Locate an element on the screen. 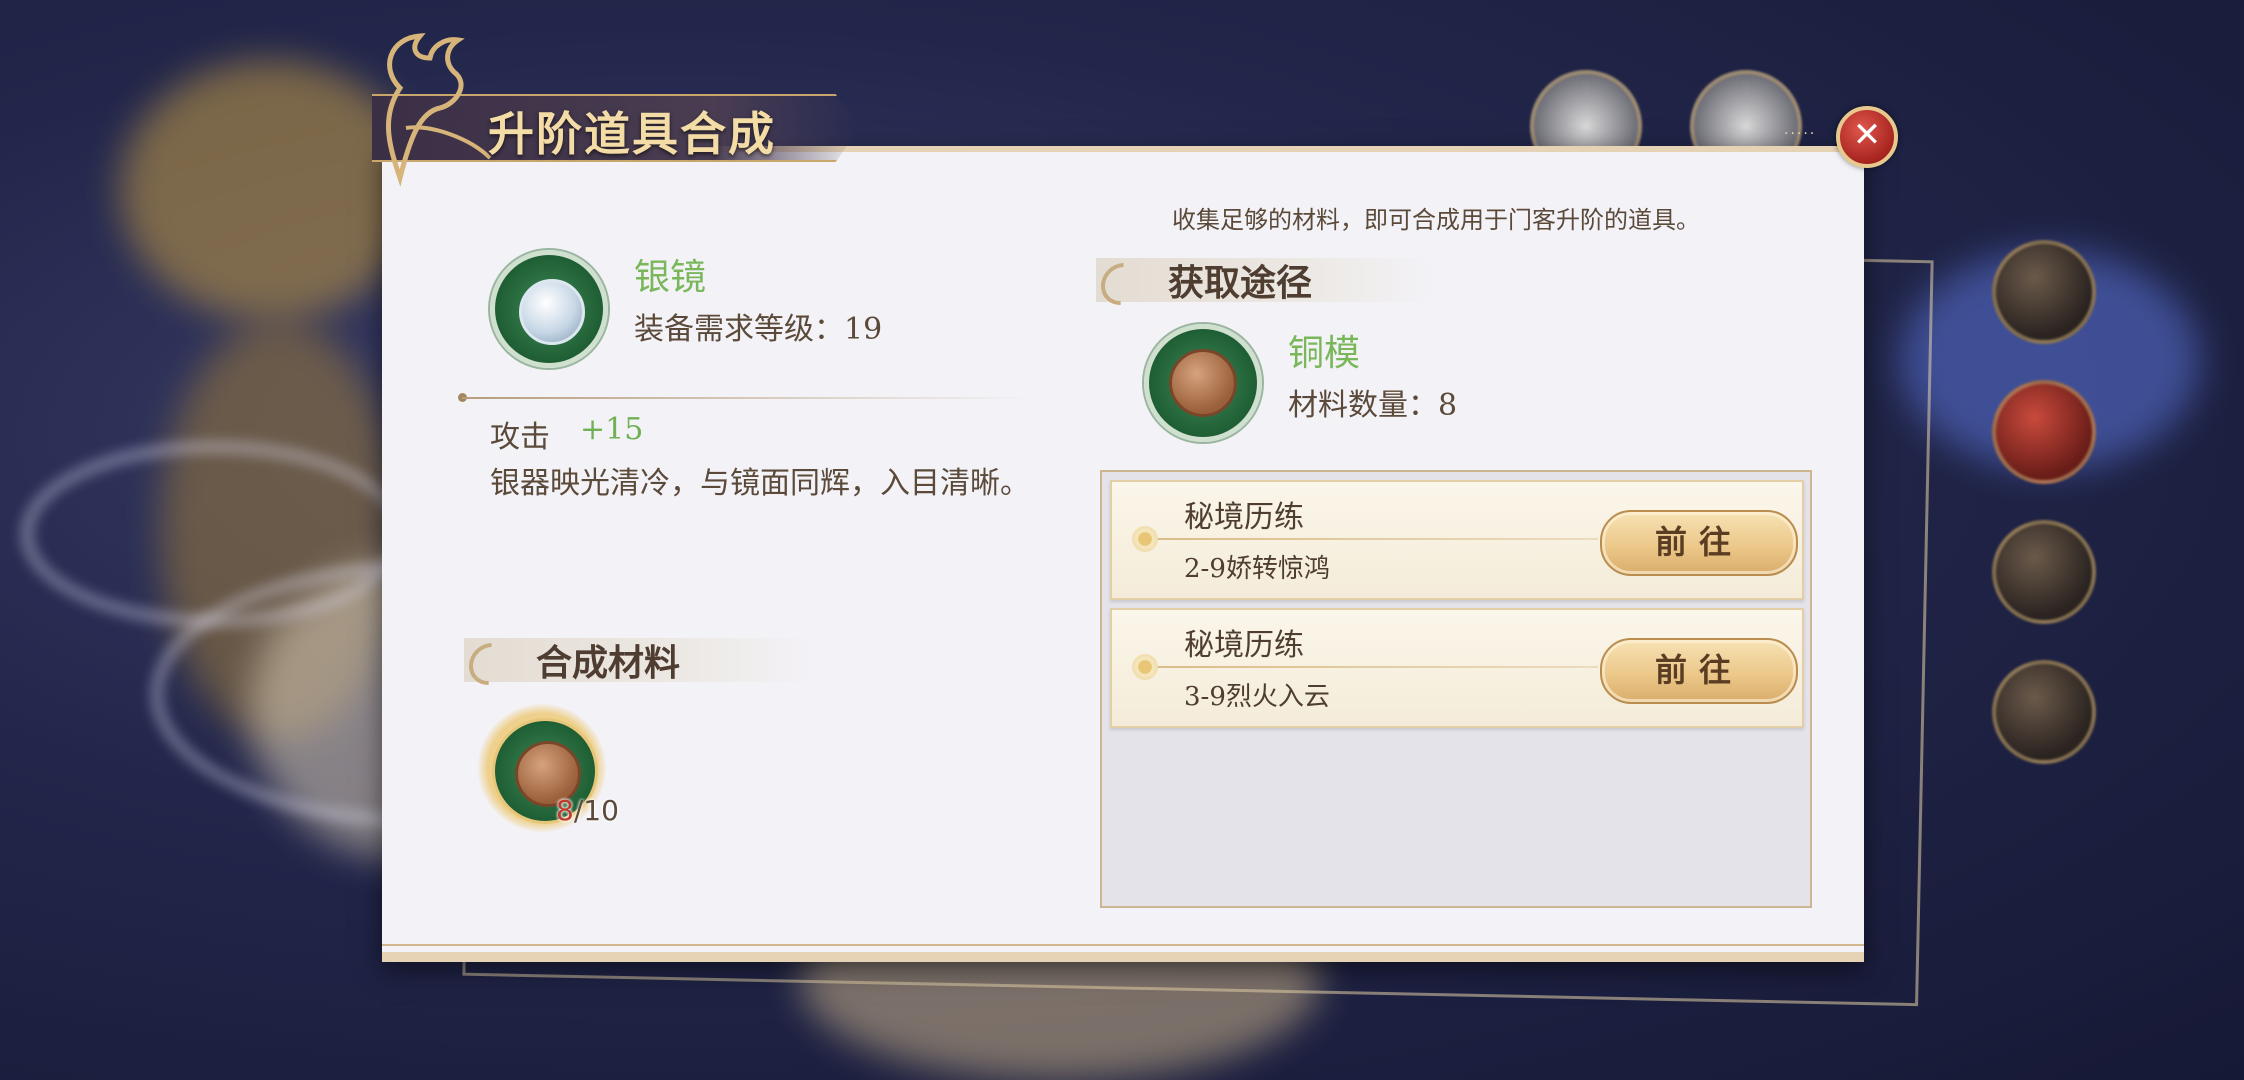 The height and width of the screenshot is (1080, 2244). panel-bottom-line is located at coordinates (1123, 945).